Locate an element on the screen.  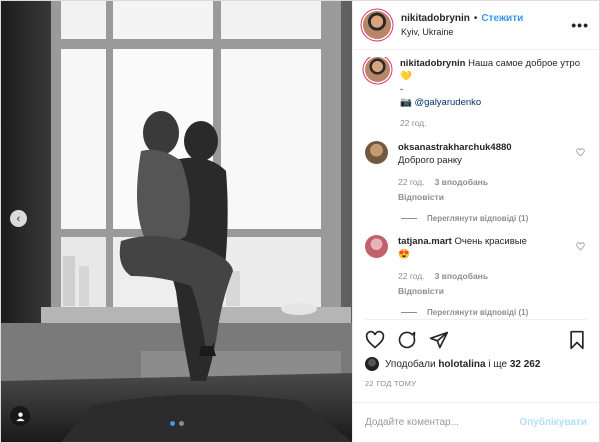
follow-button: Стежити is located at coordinates (502, 18).